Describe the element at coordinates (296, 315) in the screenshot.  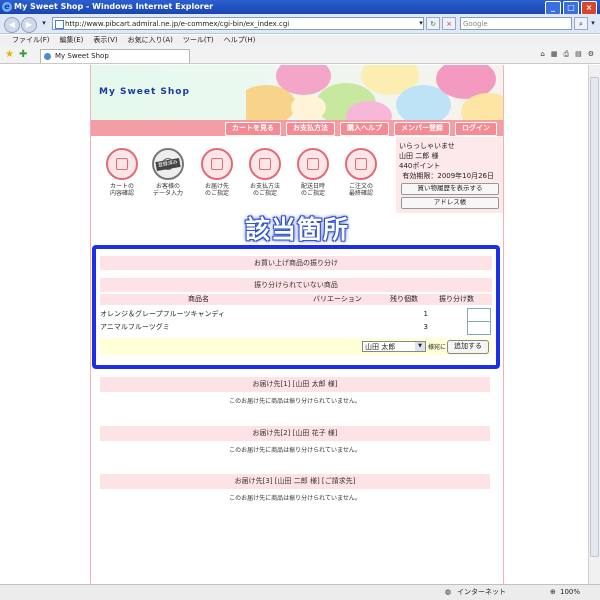
I see `table-row: オレンジ＆グレープフルーツキャンディ 1` at that location.